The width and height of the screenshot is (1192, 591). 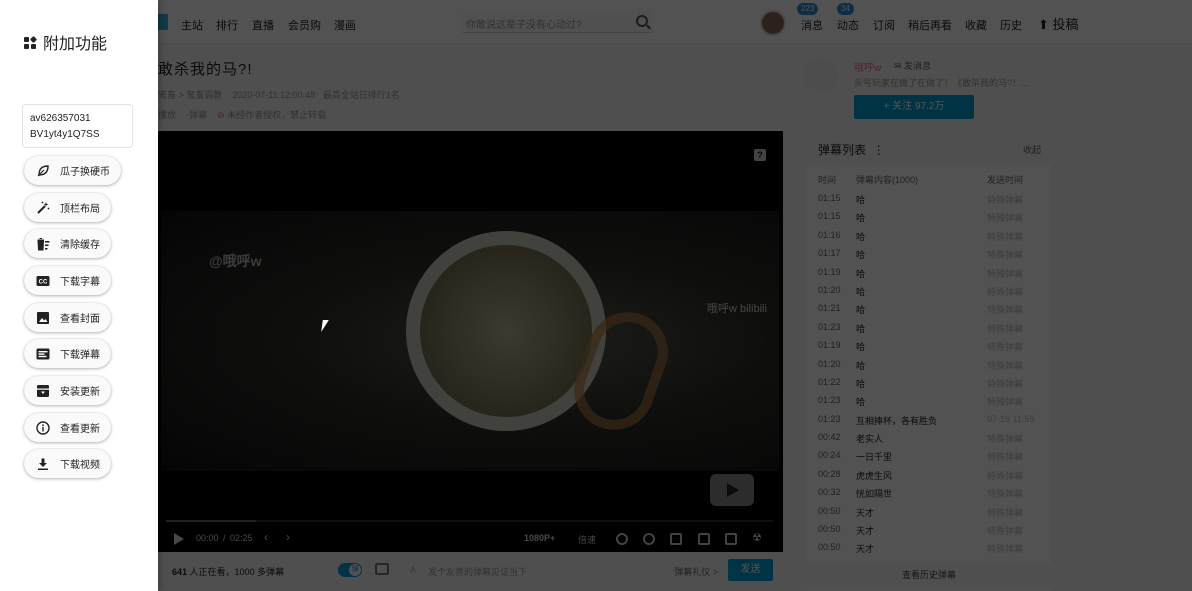 I want to click on install-update-button: 安装更新, so click(x=67, y=390).